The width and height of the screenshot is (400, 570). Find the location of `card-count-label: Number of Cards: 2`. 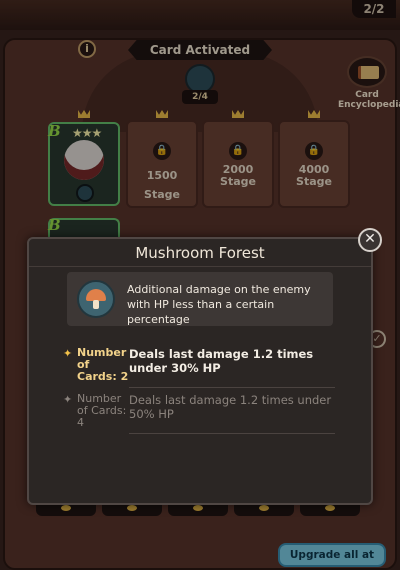

card-count-label: Number of Cards: 2 is located at coordinates (103, 364).